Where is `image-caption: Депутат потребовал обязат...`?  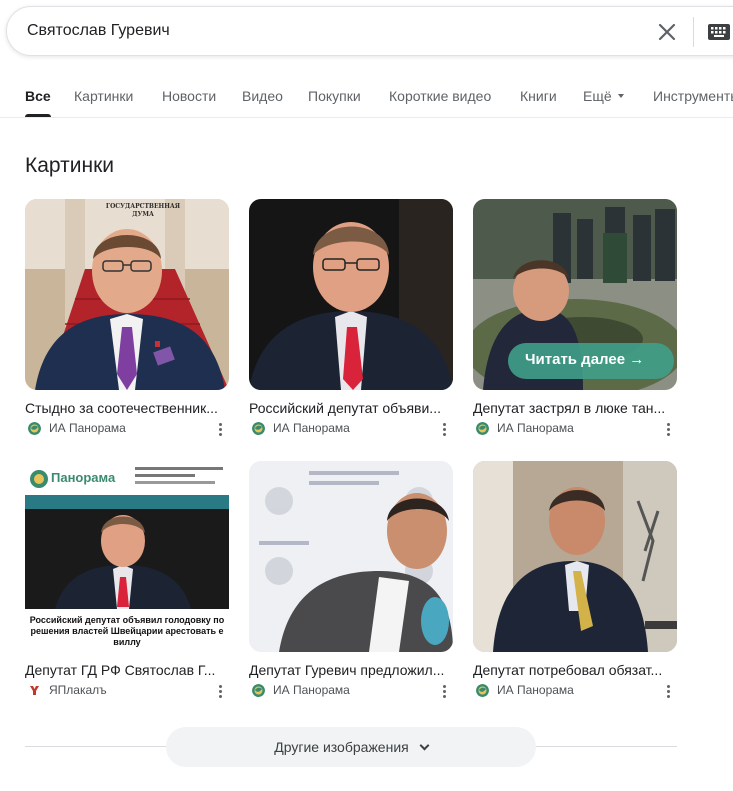
image-caption: Депутат потребовал обязат... is located at coordinates (573, 670).